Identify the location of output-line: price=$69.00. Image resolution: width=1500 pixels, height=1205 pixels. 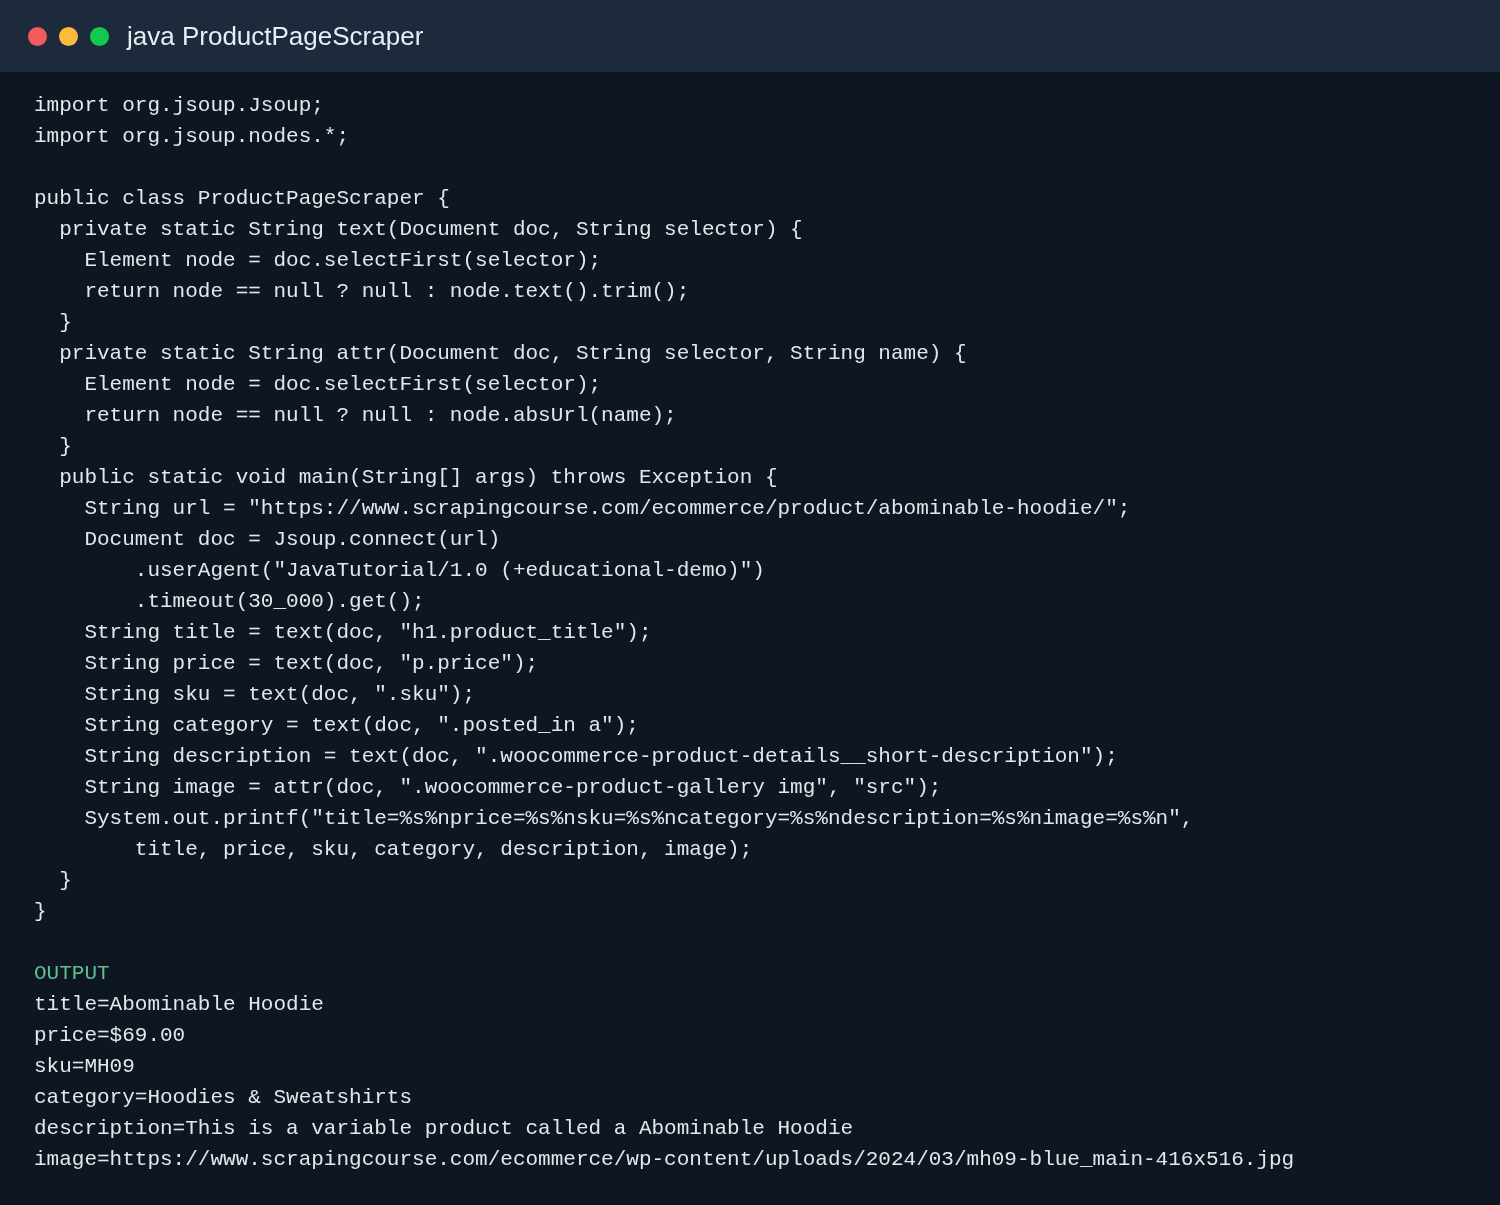
(110, 1036).